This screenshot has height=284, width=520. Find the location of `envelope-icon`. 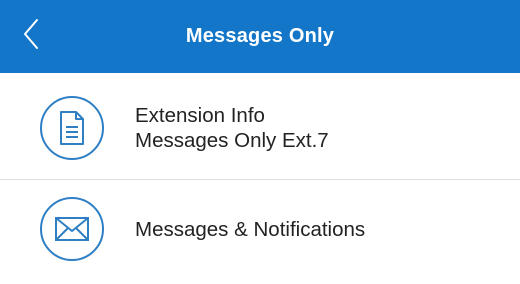

envelope-icon is located at coordinates (72, 229).